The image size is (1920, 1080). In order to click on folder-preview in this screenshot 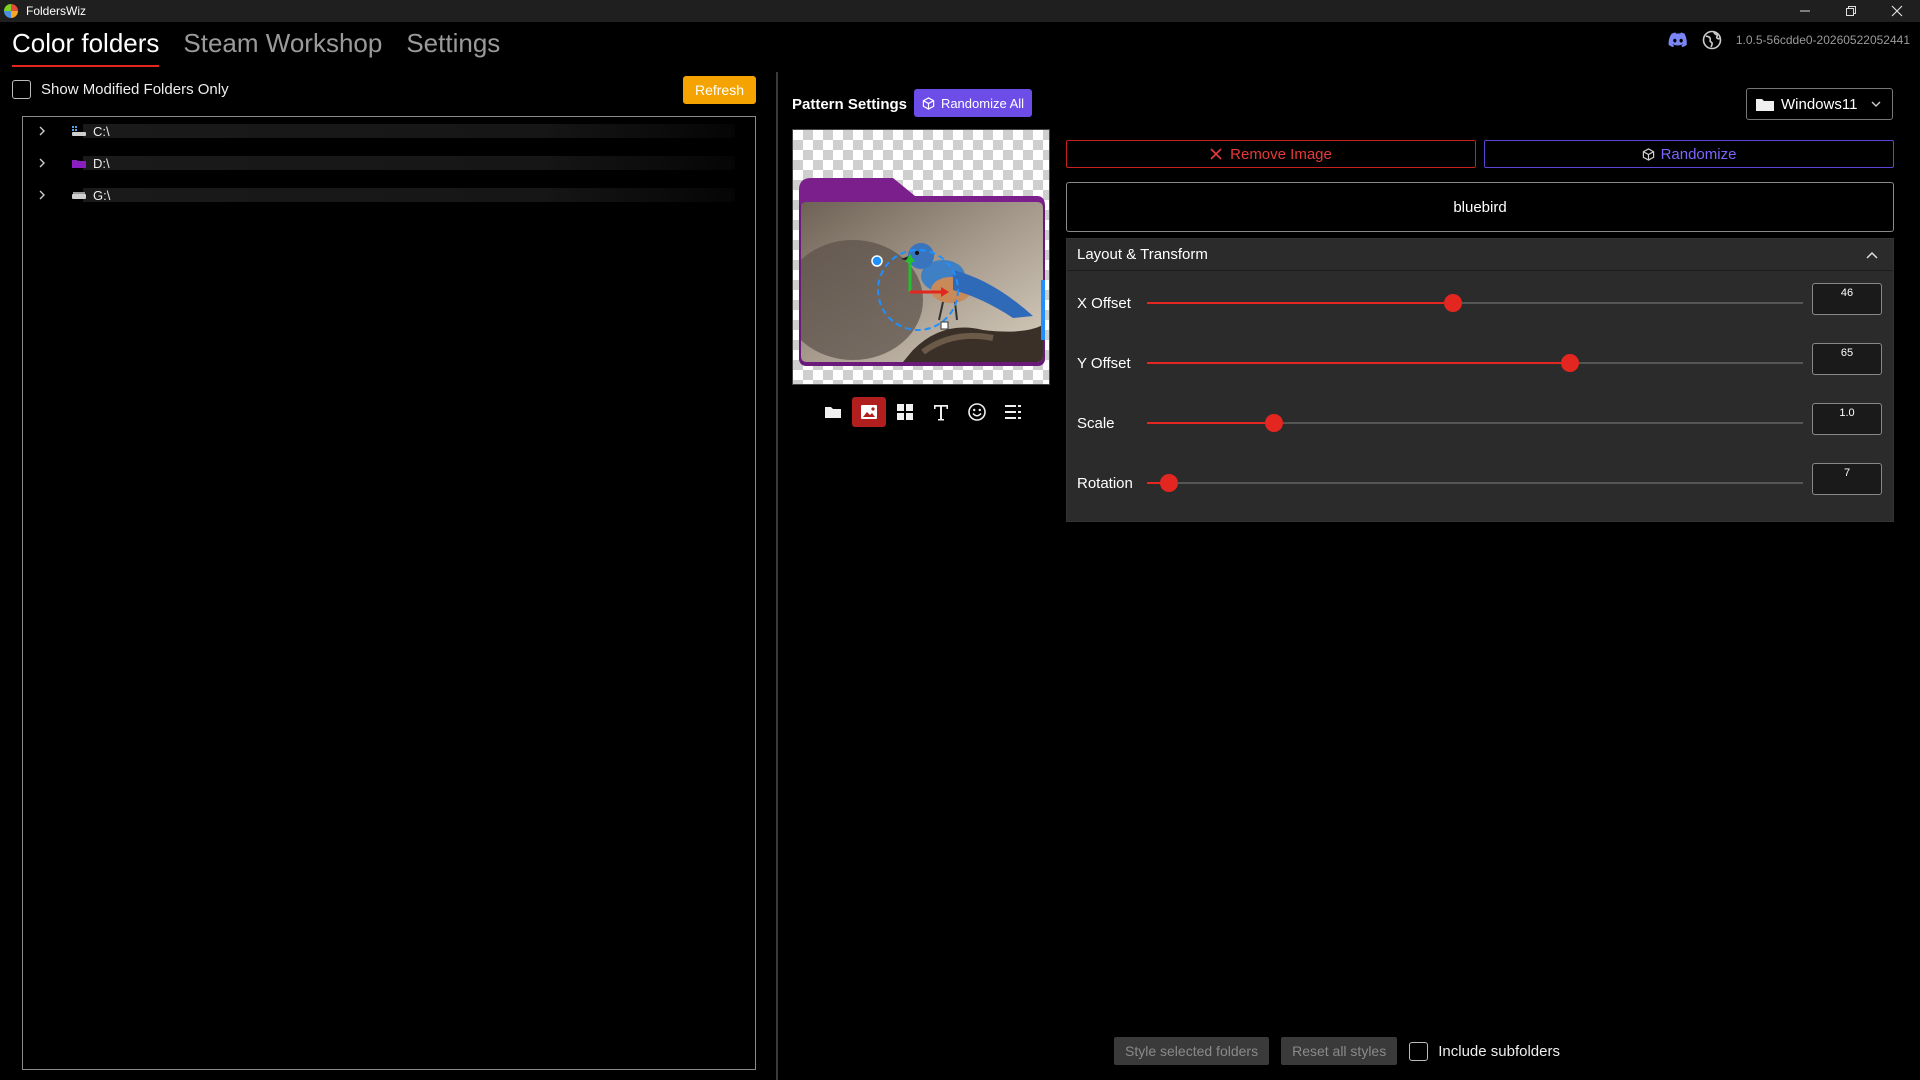, I will do `click(921, 257)`.